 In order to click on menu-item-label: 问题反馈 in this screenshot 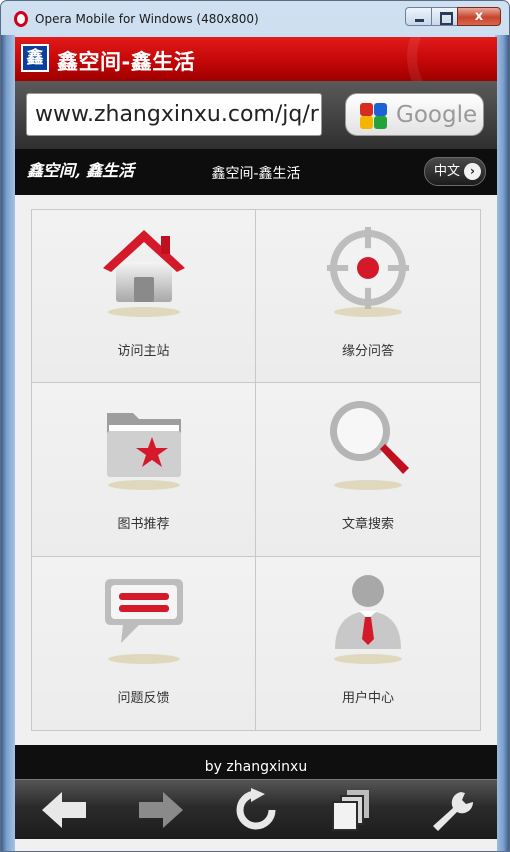, I will do `click(143, 698)`.